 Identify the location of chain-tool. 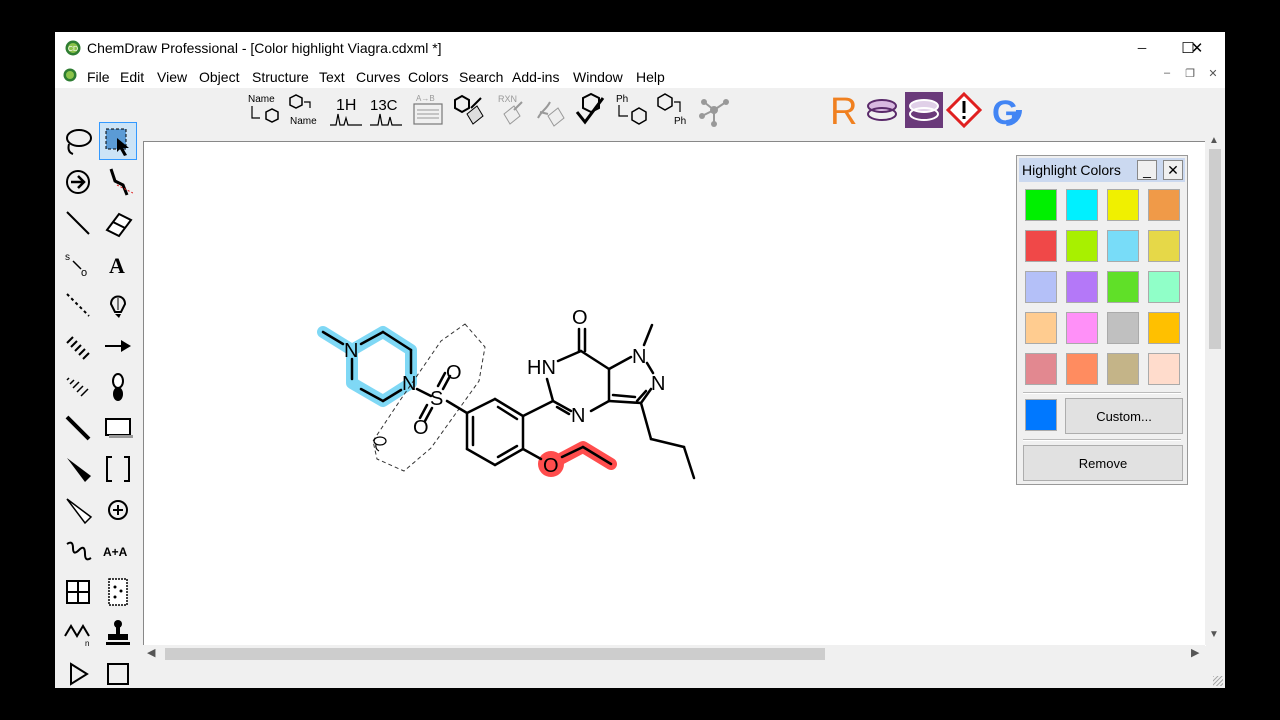
(118, 182).